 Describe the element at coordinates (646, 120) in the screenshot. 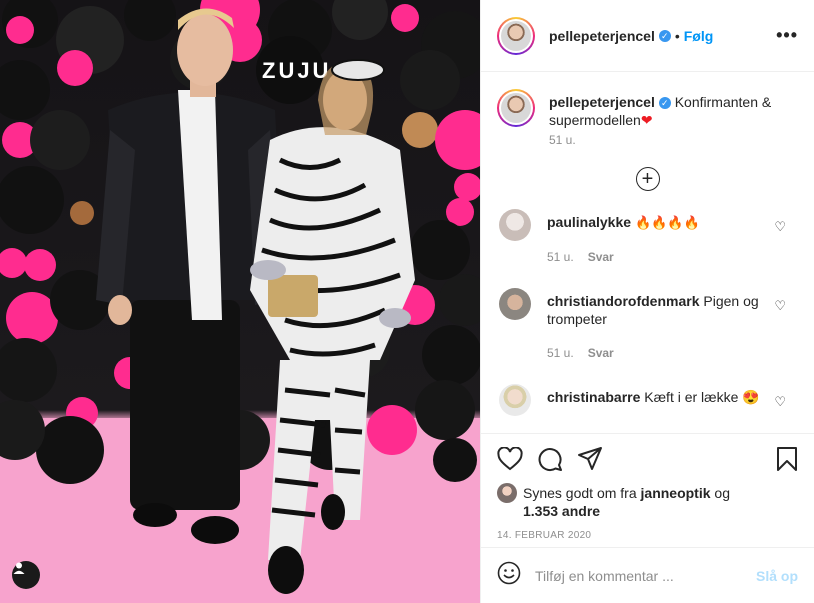

I see `heart-emoji: ❤` at that location.